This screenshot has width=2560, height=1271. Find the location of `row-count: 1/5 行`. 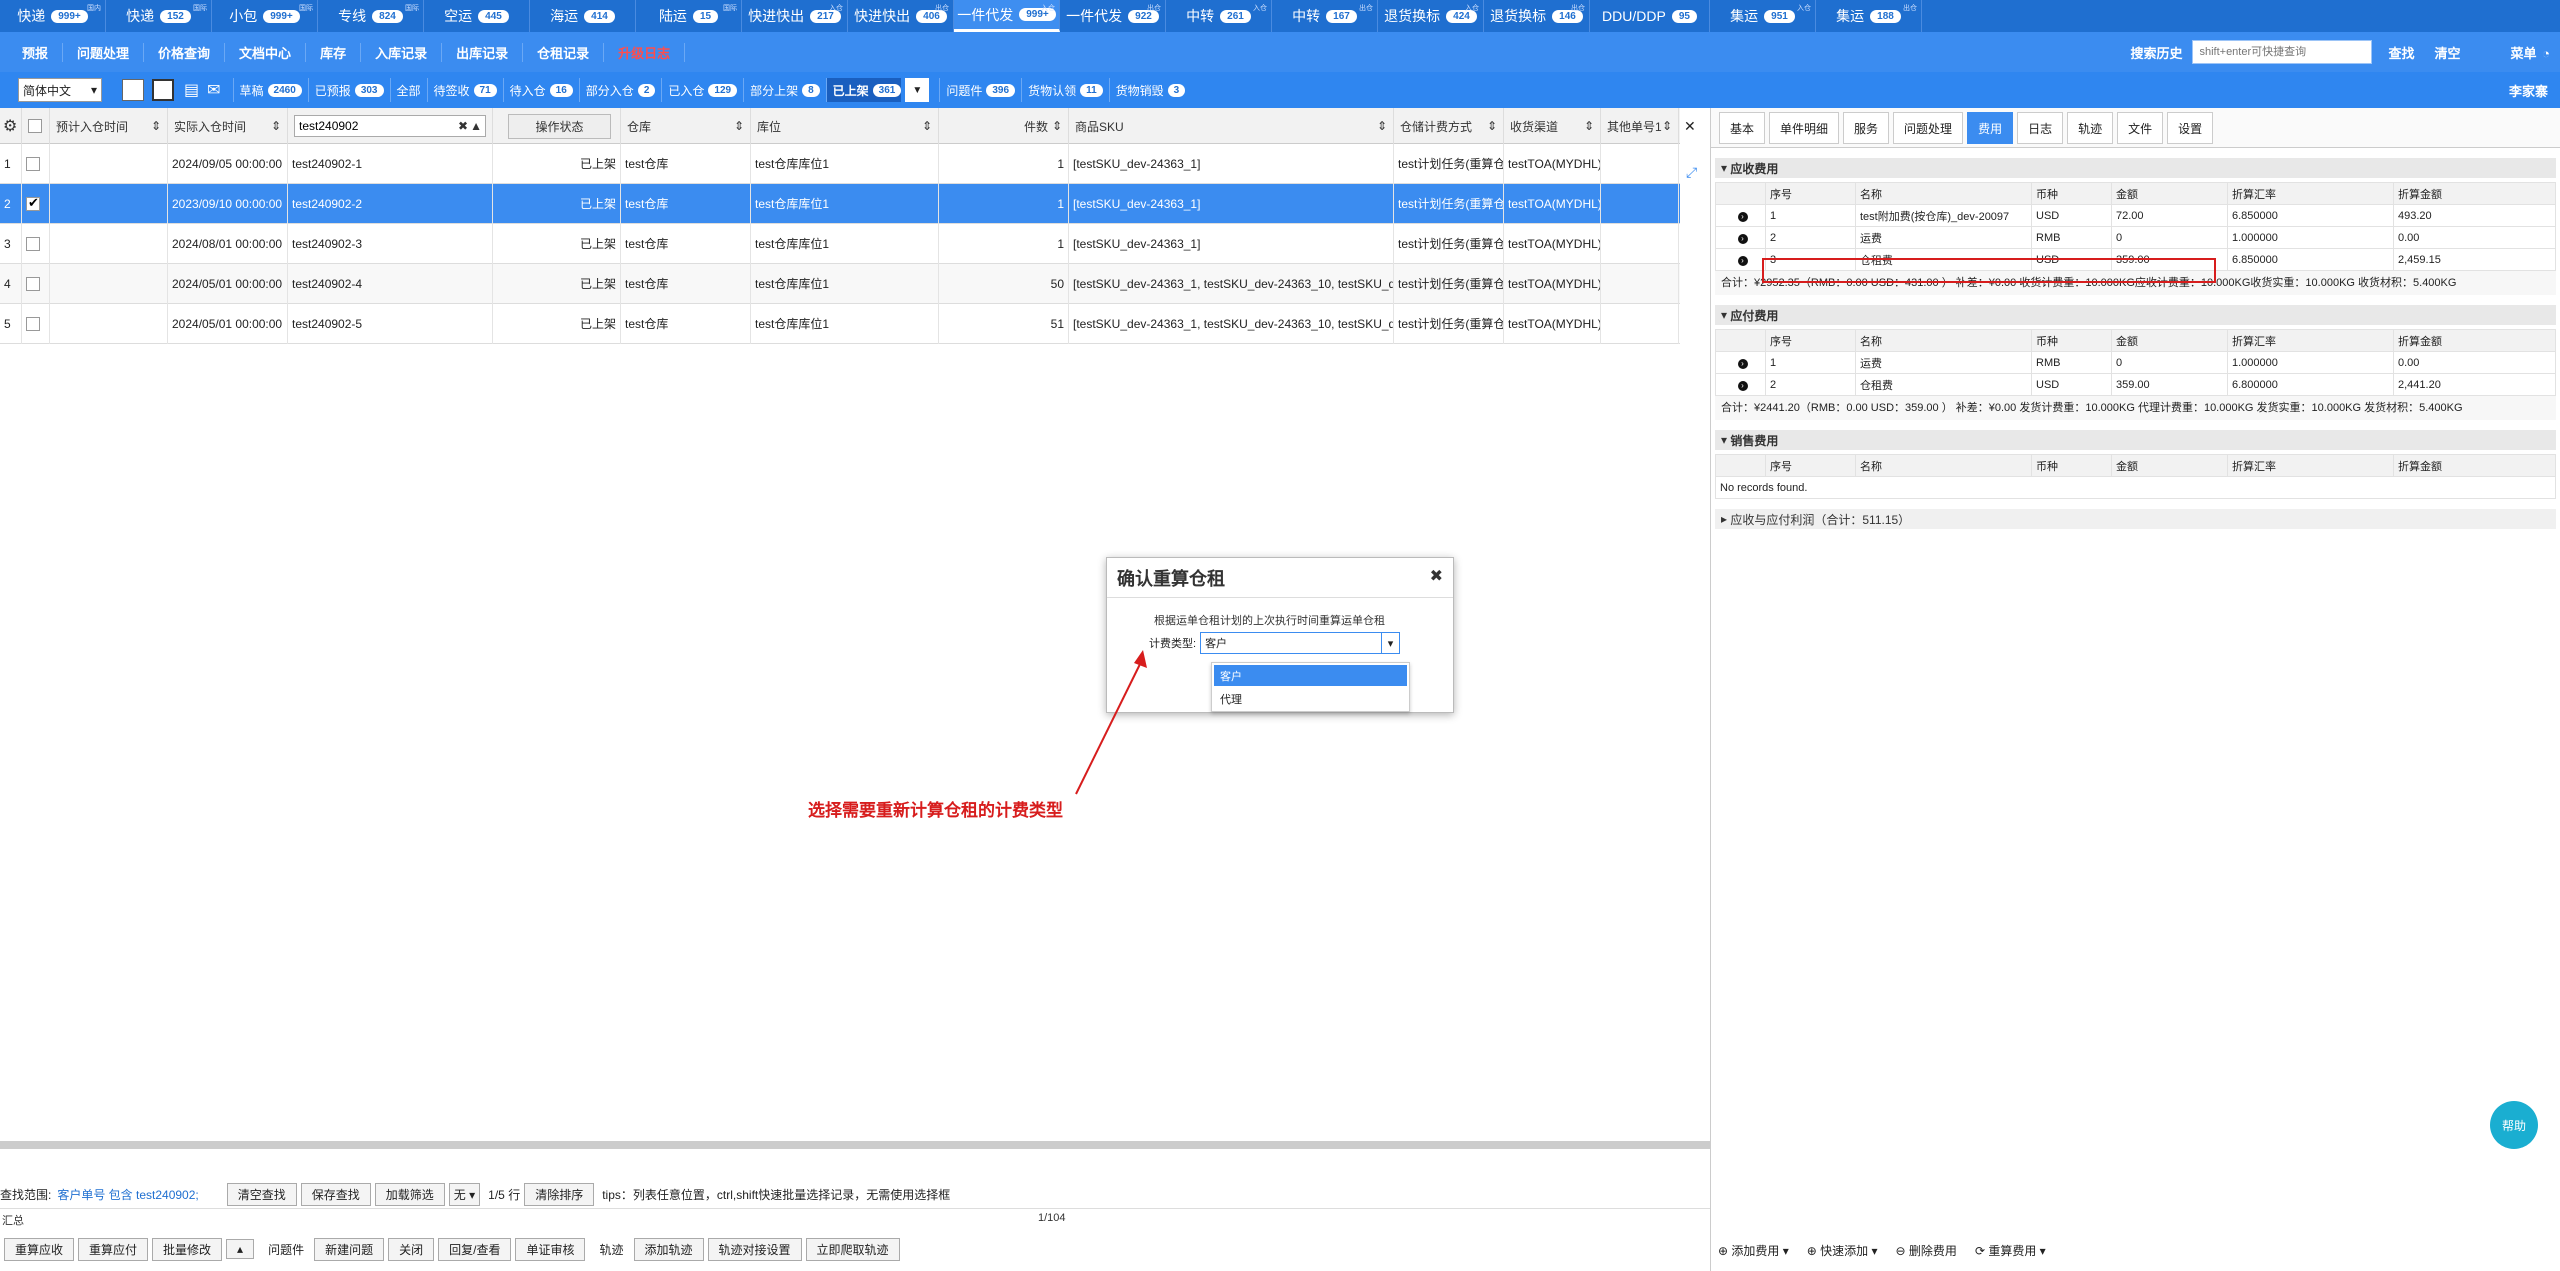

row-count: 1/5 行 is located at coordinates (504, 1194).